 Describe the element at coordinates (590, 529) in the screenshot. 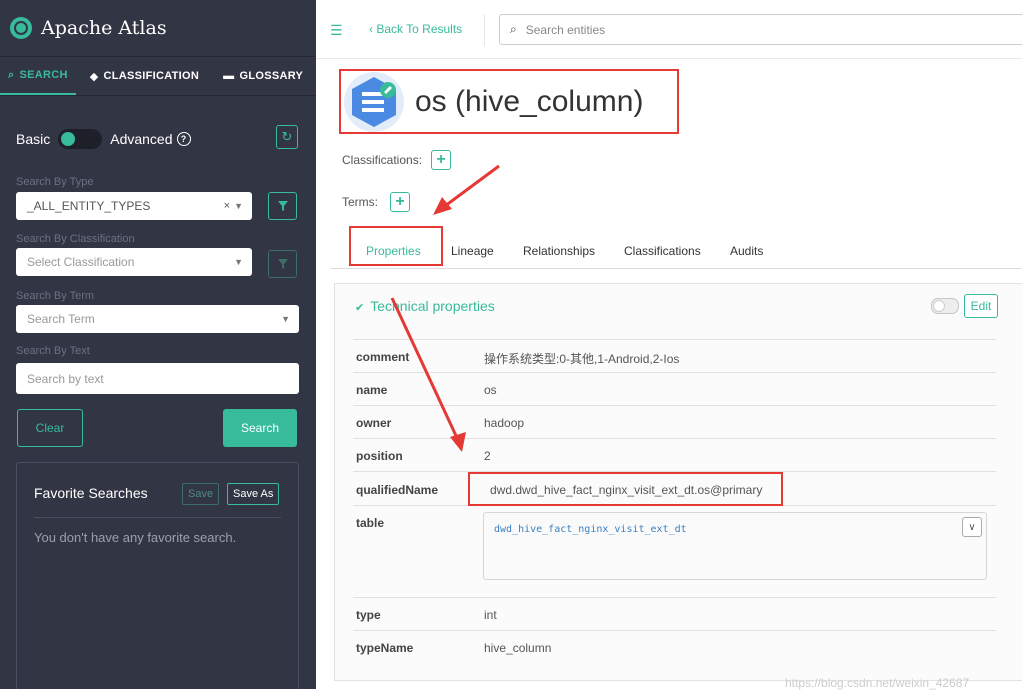

I see `table-link: dwd_hive_fact_nginx_visit_ext_dt` at that location.